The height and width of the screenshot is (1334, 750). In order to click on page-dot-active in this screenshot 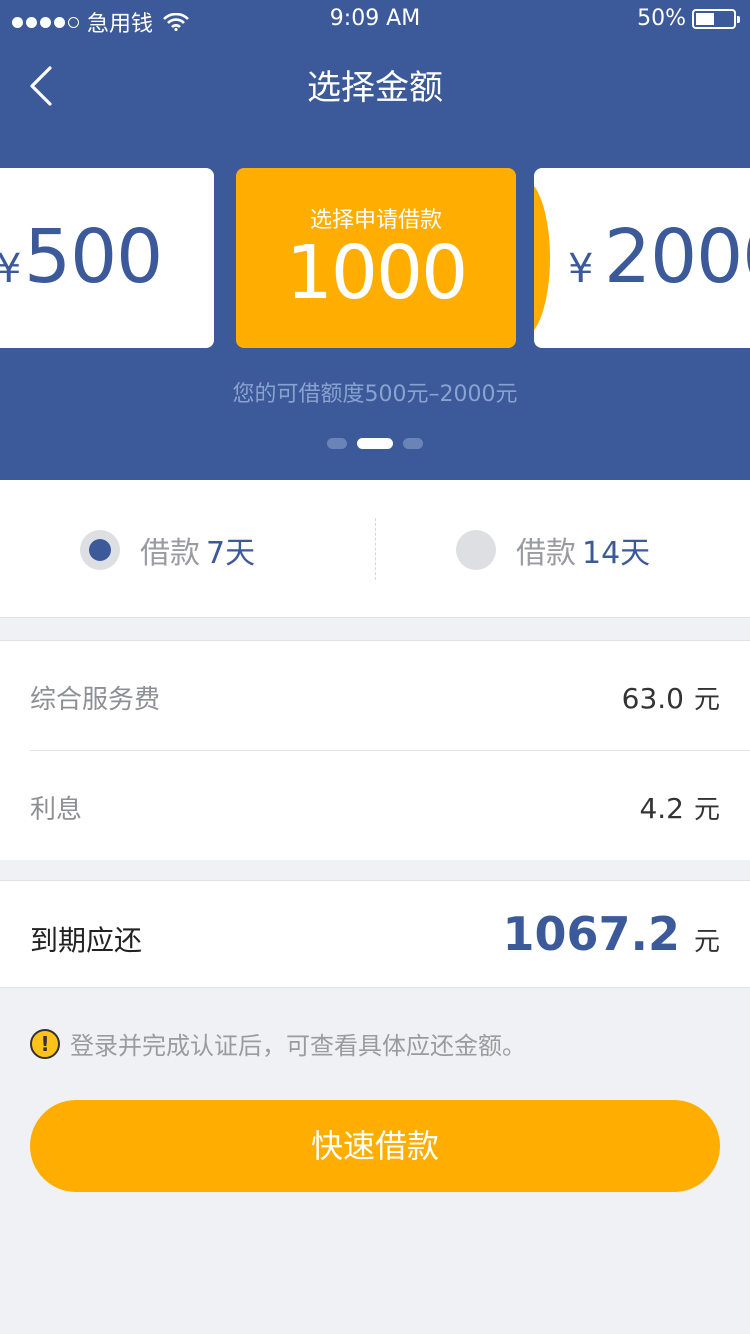, I will do `click(375, 443)`.